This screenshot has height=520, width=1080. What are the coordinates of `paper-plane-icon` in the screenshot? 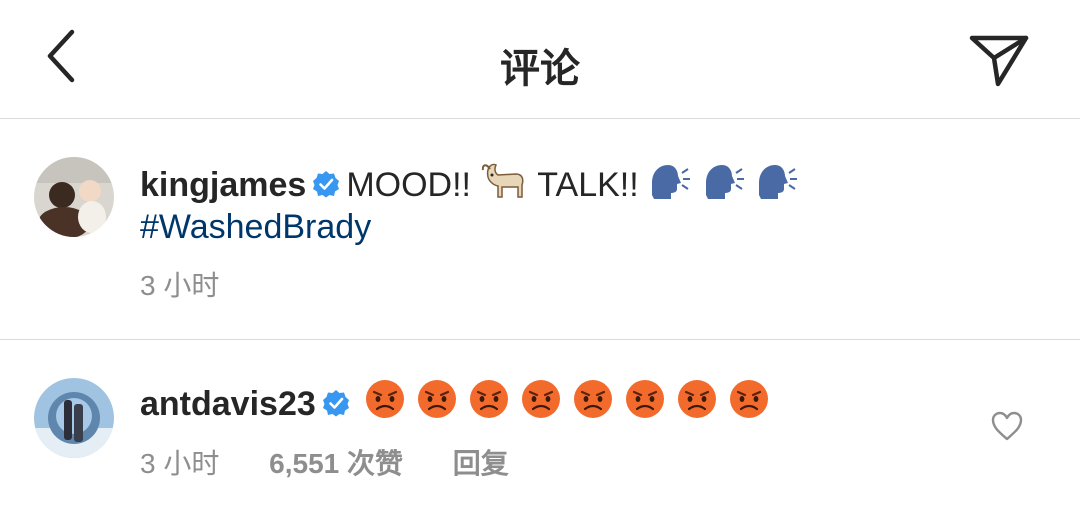 It's located at (999, 61).